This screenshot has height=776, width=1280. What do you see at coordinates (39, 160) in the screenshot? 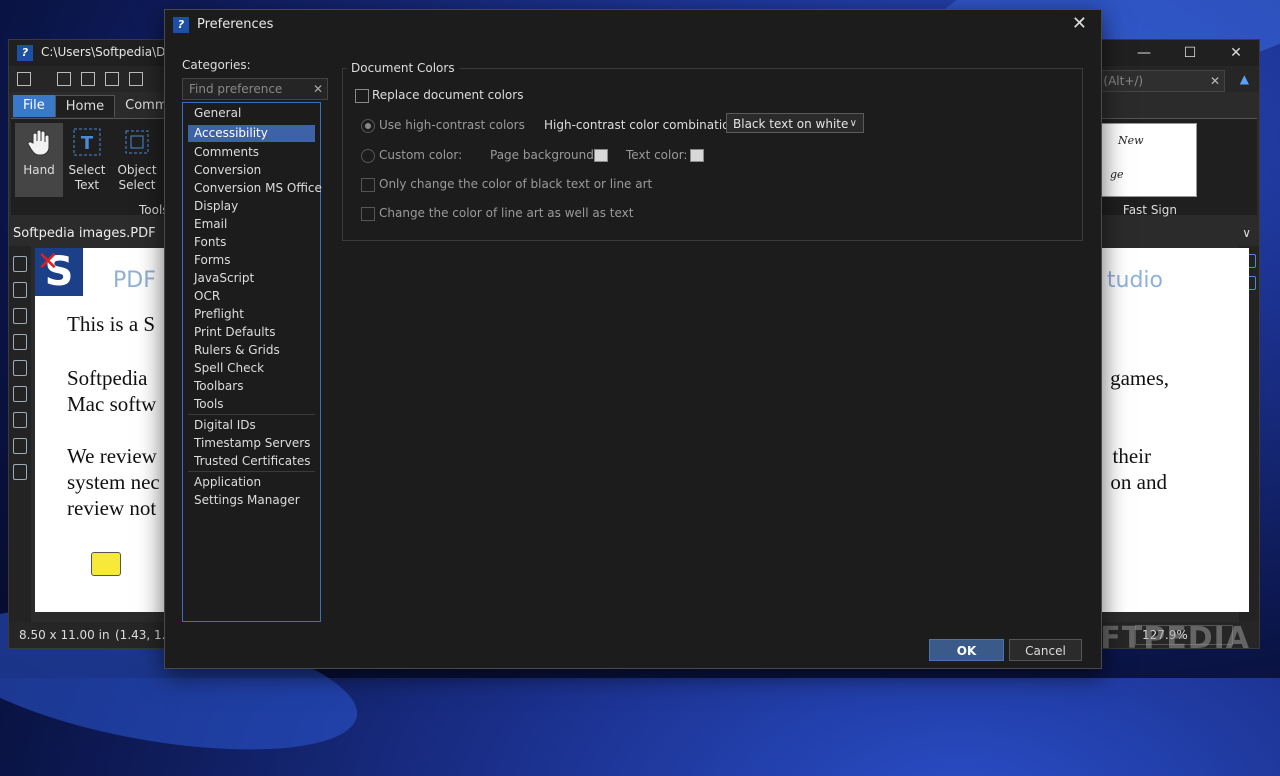
I see `hand-tool-button: Hand` at bounding box center [39, 160].